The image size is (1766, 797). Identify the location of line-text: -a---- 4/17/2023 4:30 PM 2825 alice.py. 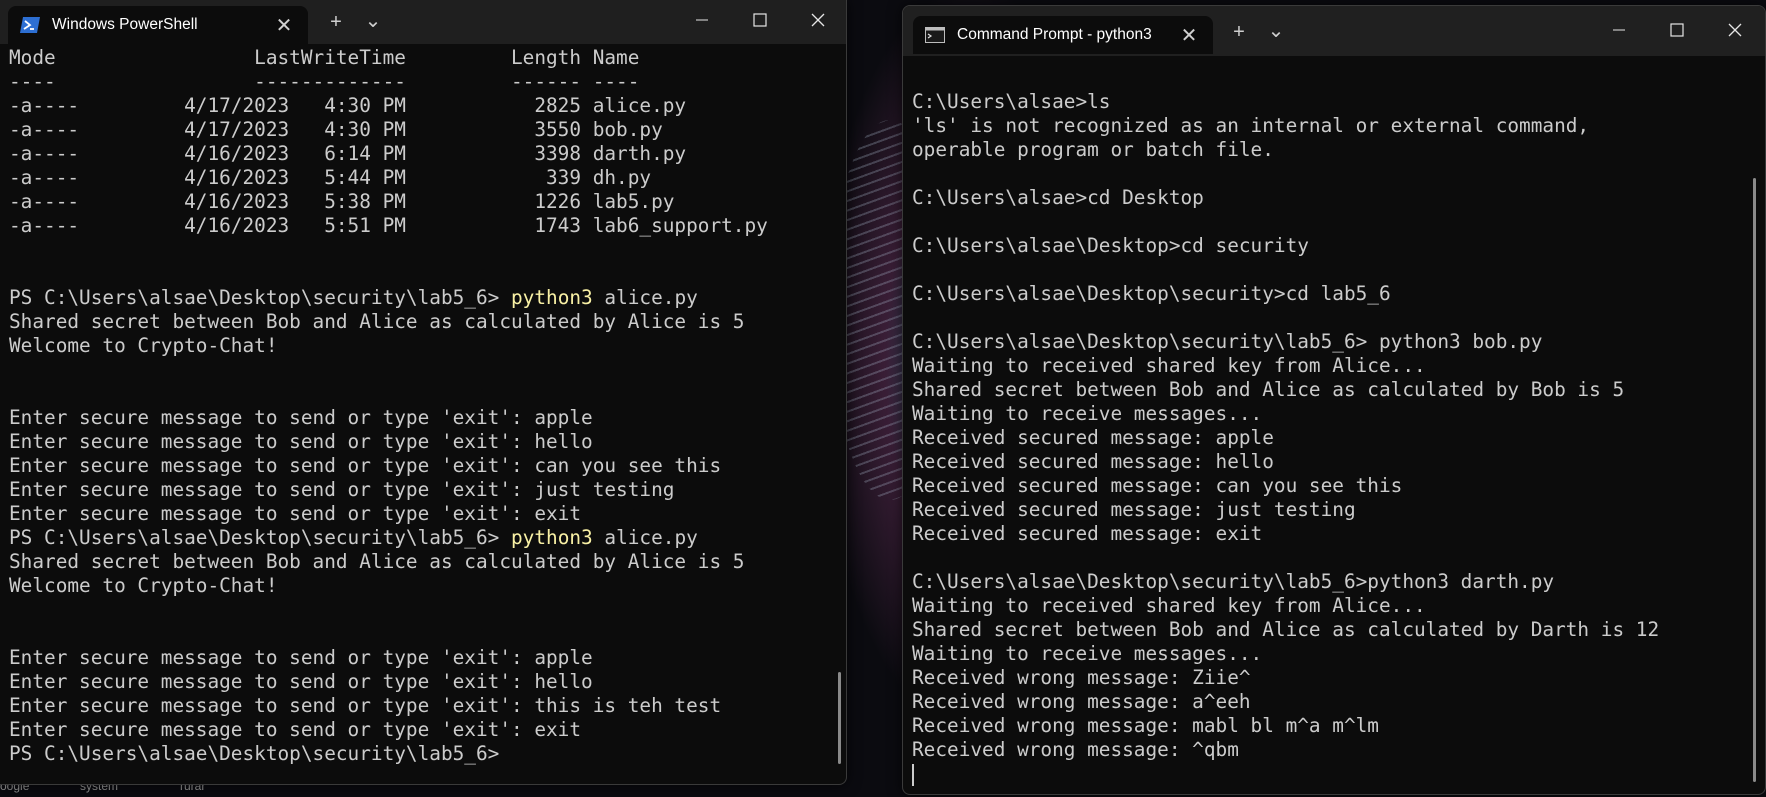
(348, 105).